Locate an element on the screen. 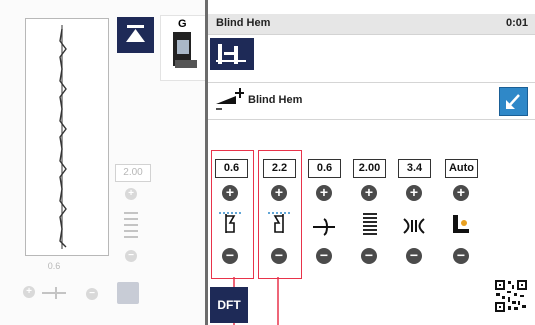 This screenshot has width=535, height=325. length-plus-icon: + is located at coordinates (29, 292).